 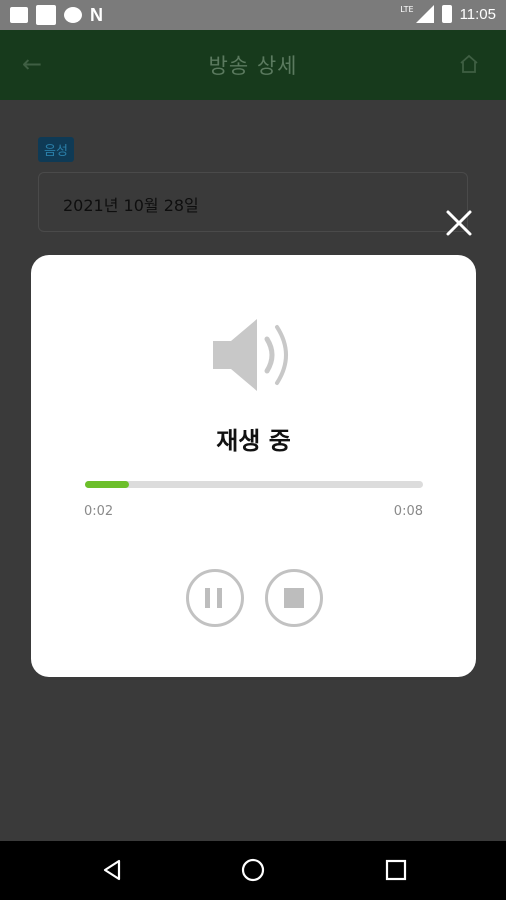 What do you see at coordinates (73, 15) in the screenshot?
I see `search-icon` at bounding box center [73, 15].